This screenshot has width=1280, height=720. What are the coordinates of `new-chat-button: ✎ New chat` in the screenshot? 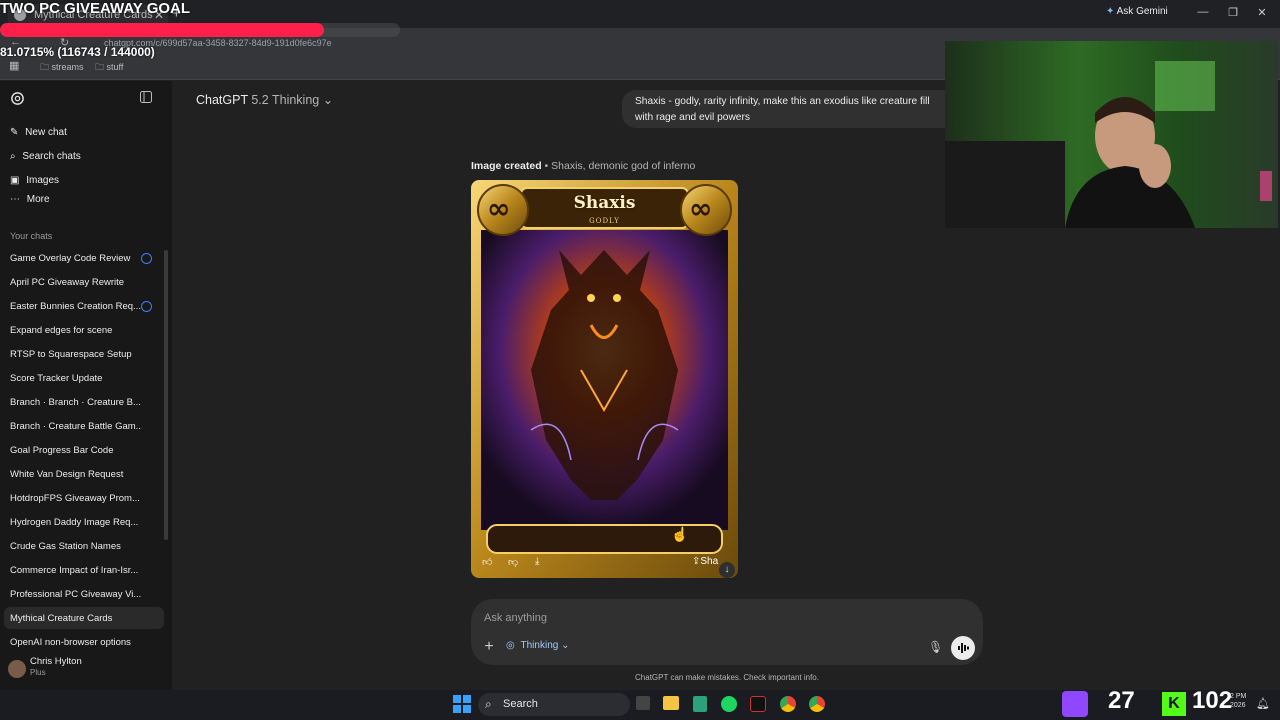 It's located at (38, 132).